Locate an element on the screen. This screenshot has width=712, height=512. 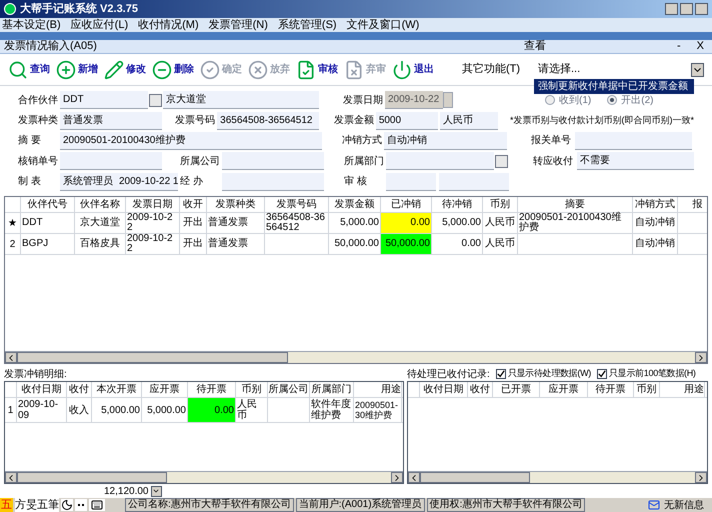
column-header: 发票金额 is located at coordinates (355, 204).